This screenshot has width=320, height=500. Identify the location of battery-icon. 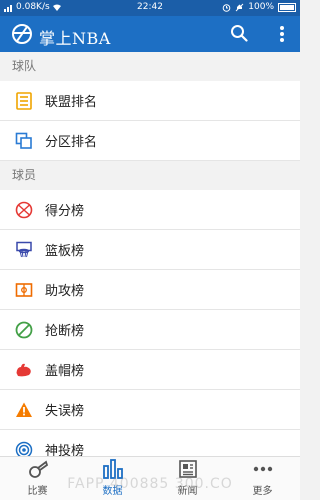
(287, 7).